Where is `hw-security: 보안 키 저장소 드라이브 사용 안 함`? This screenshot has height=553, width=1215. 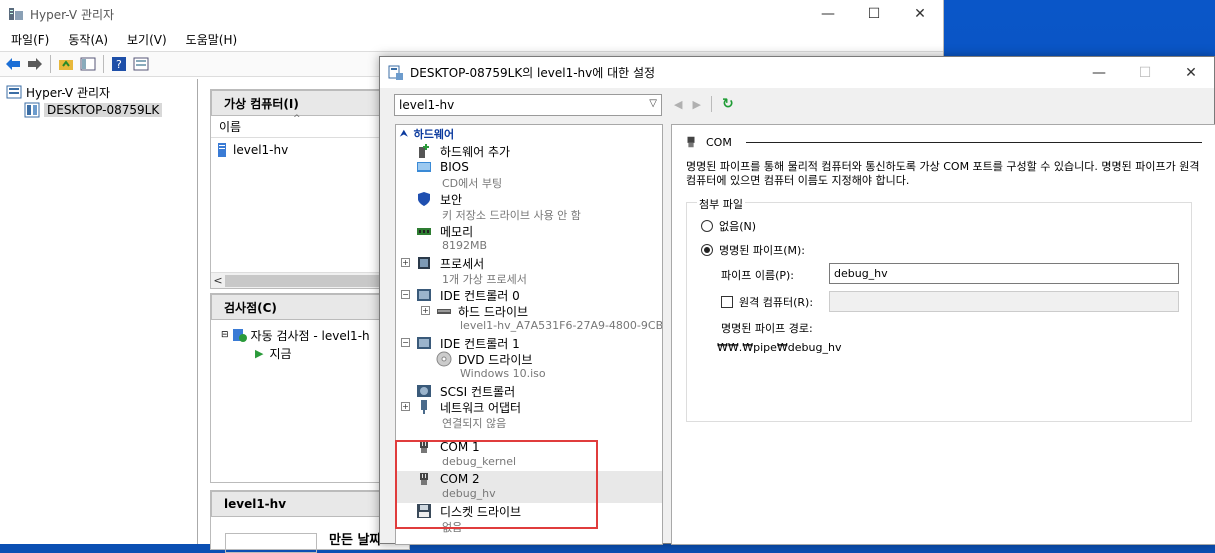
hw-security: 보안 키 저장소 드라이브 사용 안 함 is located at coordinates (529, 207).